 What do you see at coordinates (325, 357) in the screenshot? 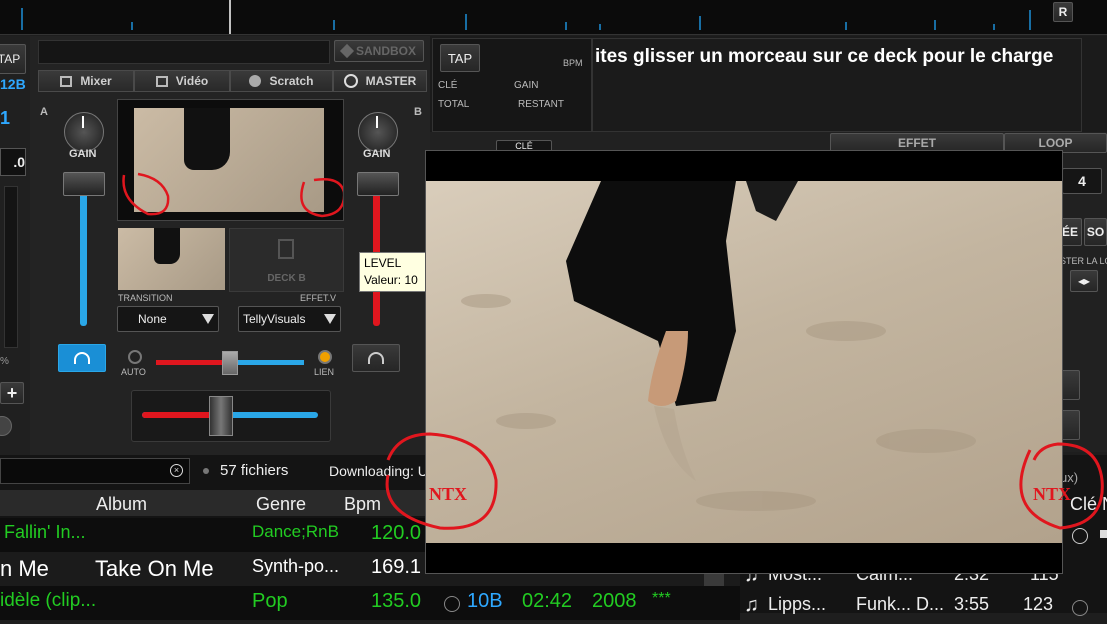
I see `link-led` at bounding box center [325, 357].